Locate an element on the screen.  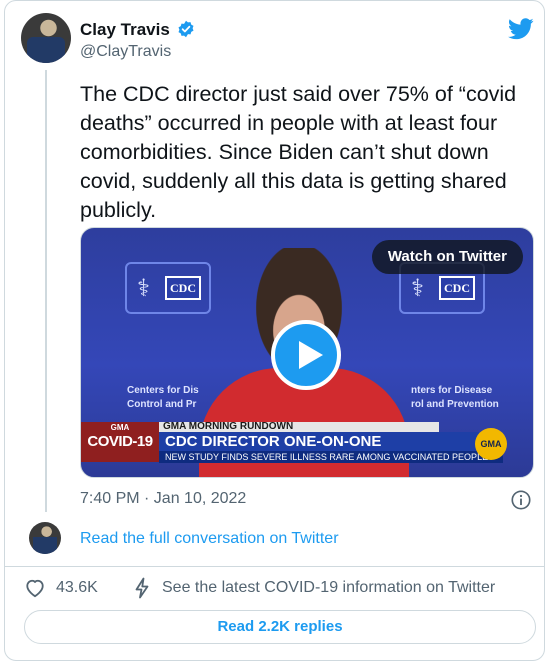
covid-badge: GMA COVID-19 is located at coordinates (120, 442).